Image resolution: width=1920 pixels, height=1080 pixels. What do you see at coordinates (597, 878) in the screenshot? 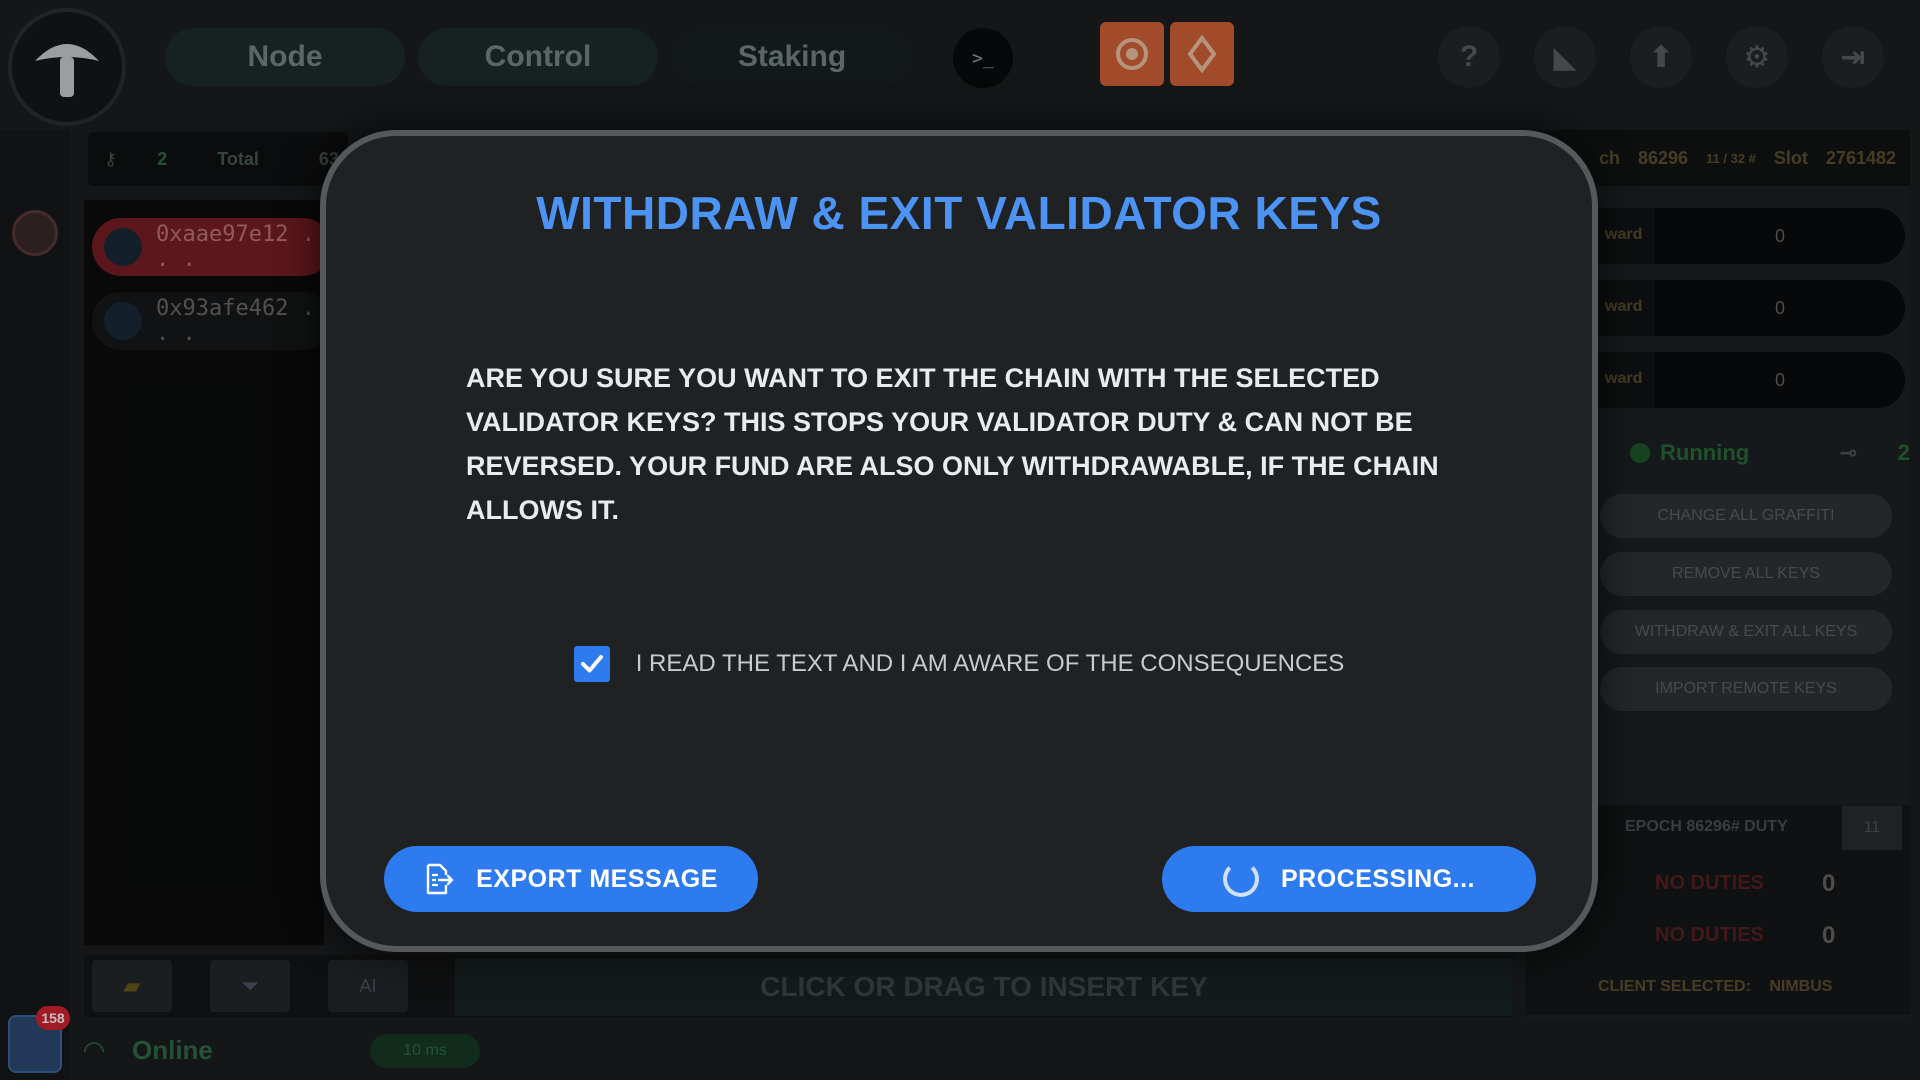
I see `export-message-label: EXPORT MESSAGE` at bounding box center [597, 878].